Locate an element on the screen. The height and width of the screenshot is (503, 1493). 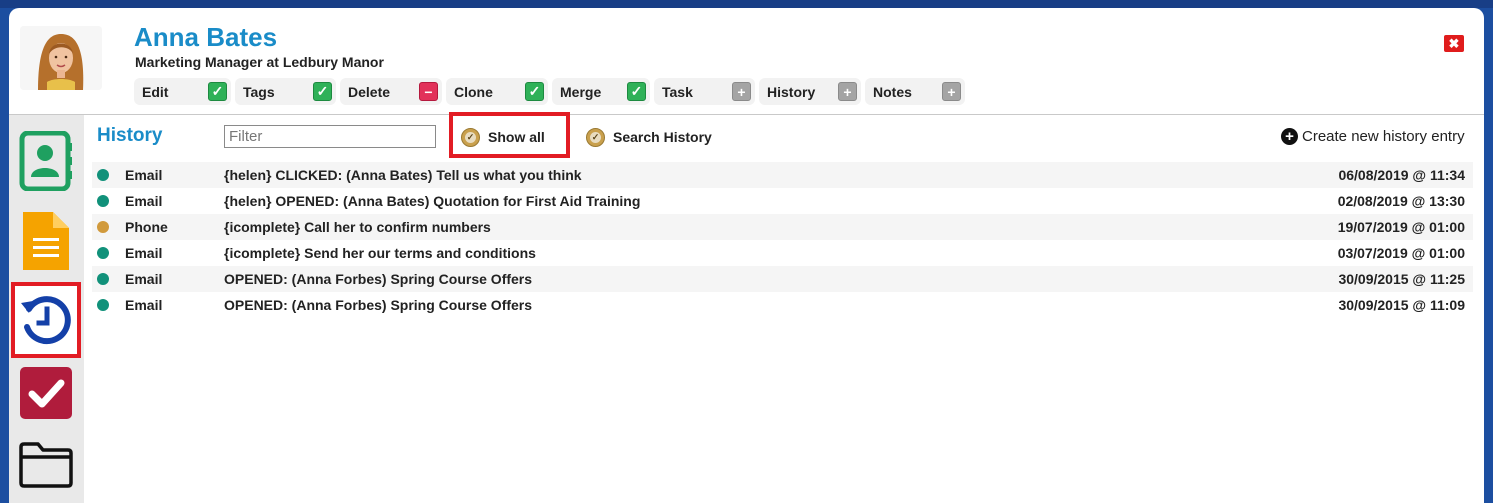
history-date: 30/09/2015 @ 11:25 is located at coordinates (1401, 279).